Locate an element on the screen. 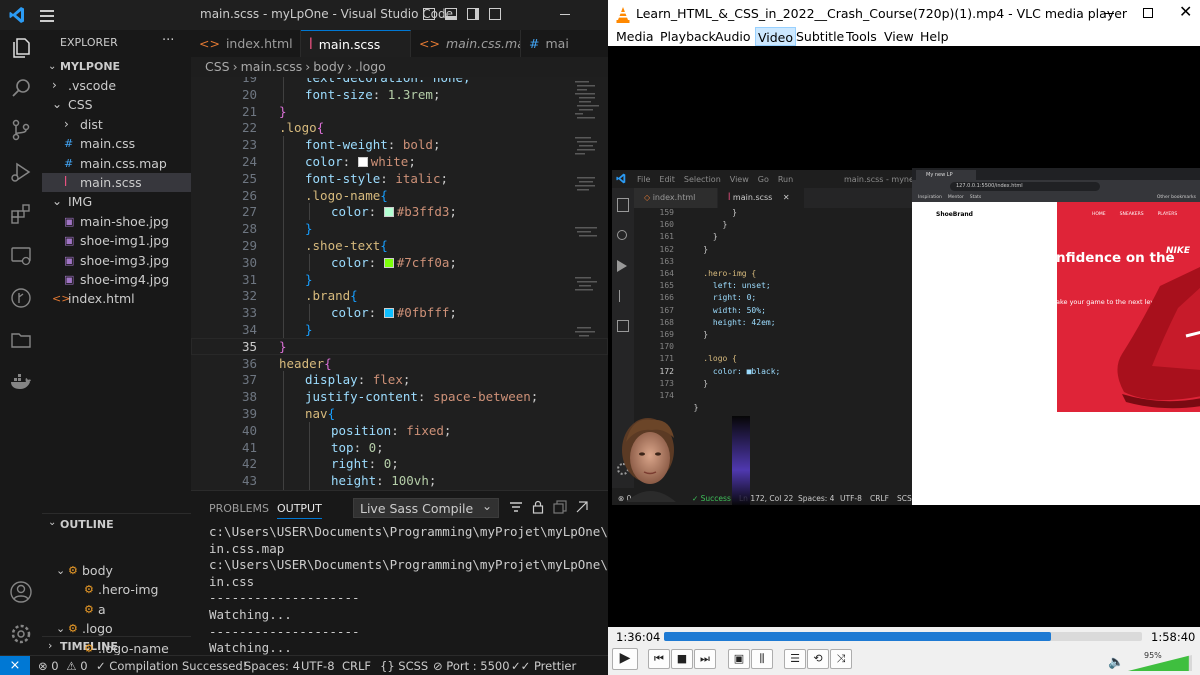 The width and height of the screenshot is (1200, 675). editor-tab: <> main.css.map is located at coordinates (466, 43).